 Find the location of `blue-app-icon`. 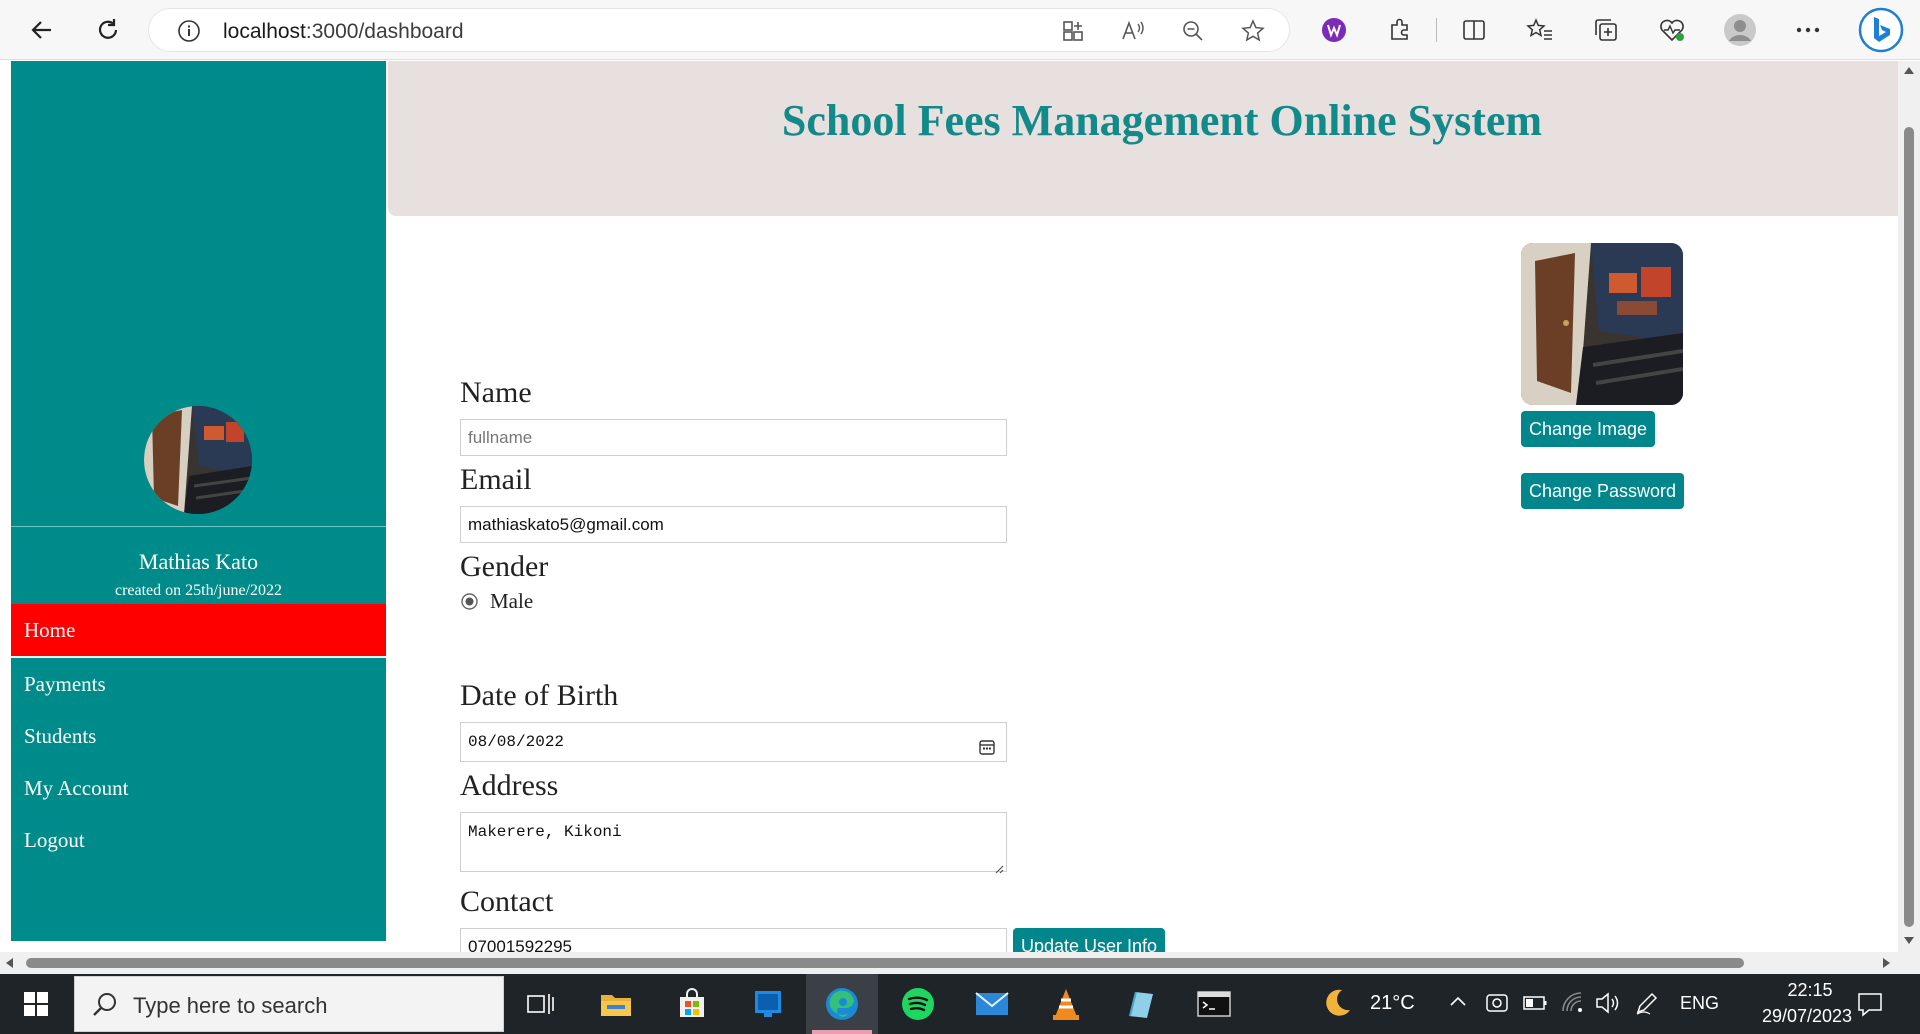

blue-app-icon is located at coordinates (768, 1004).